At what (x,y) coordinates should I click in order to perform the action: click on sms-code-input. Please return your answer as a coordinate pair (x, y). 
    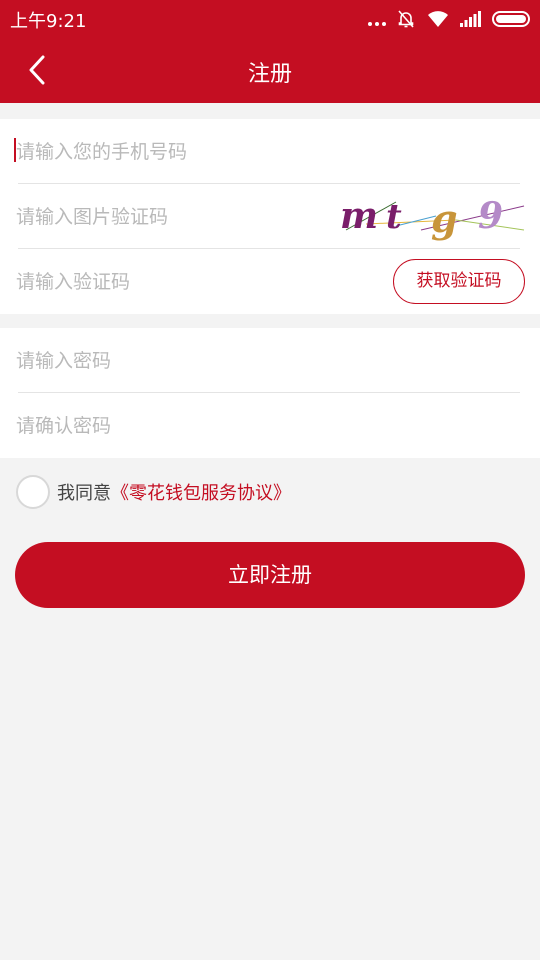
    Looking at the image, I should click on (166, 281).